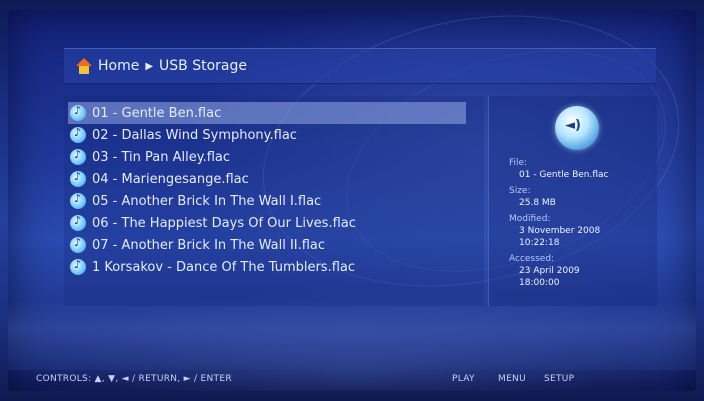 Image resolution: width=704 pixels, height=401 pixels. Describe the element at coordinates (560, 231) in the screenshot. I see `modified-date: 3 November 2008` at that location.